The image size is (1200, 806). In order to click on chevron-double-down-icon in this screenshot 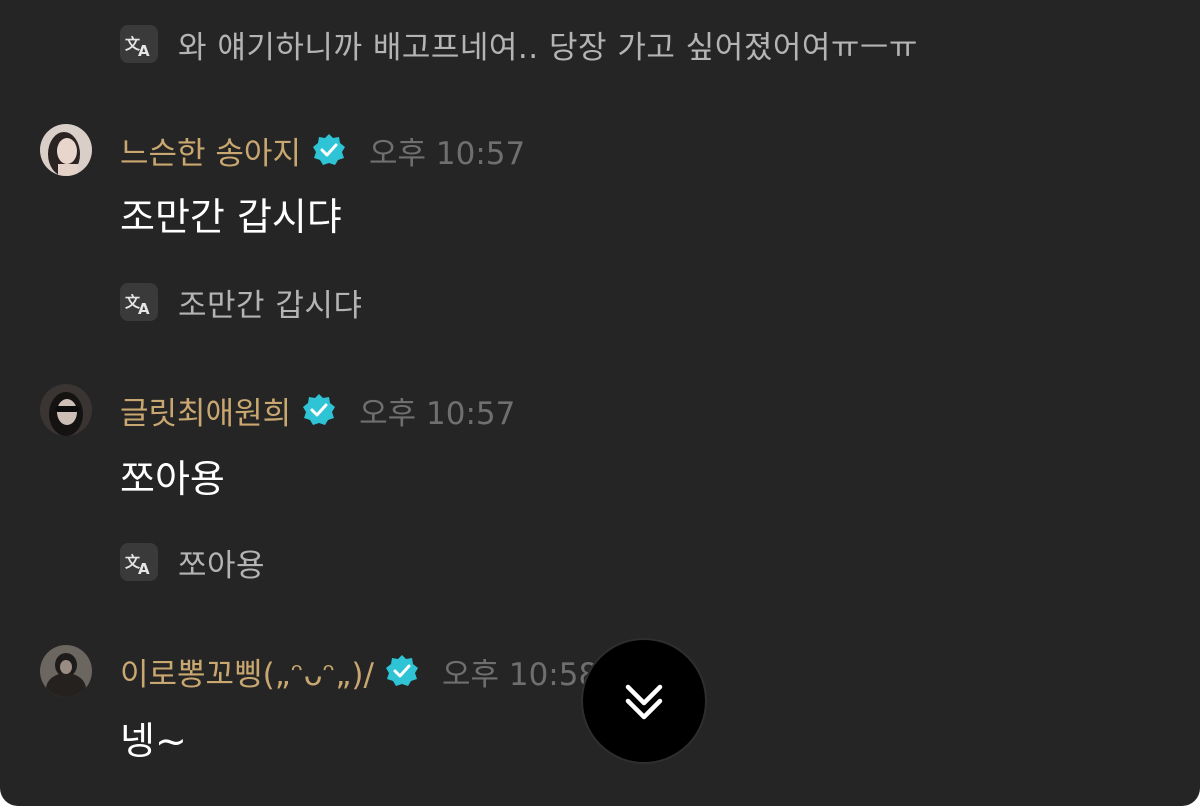, I will do `click(644, 702)`.